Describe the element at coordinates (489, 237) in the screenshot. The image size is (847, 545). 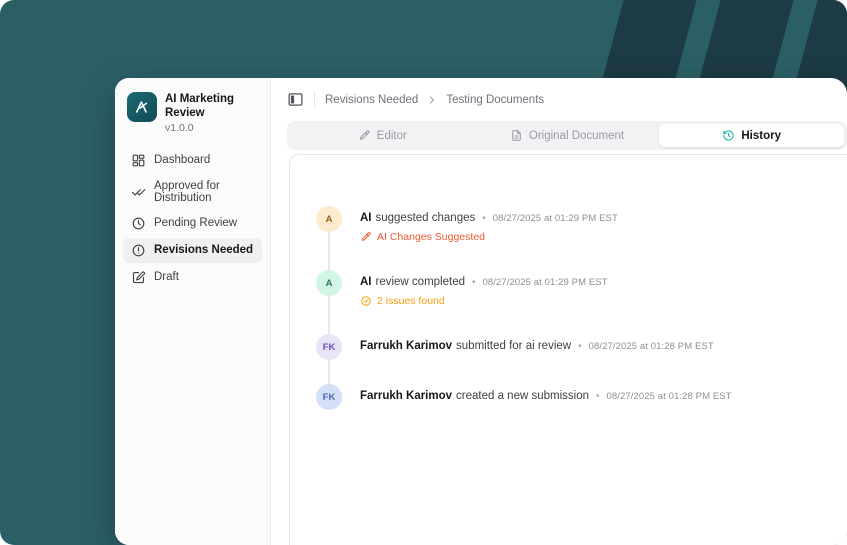
I see `status-badge-ai-changes: AI Changes Suggested` at that location.